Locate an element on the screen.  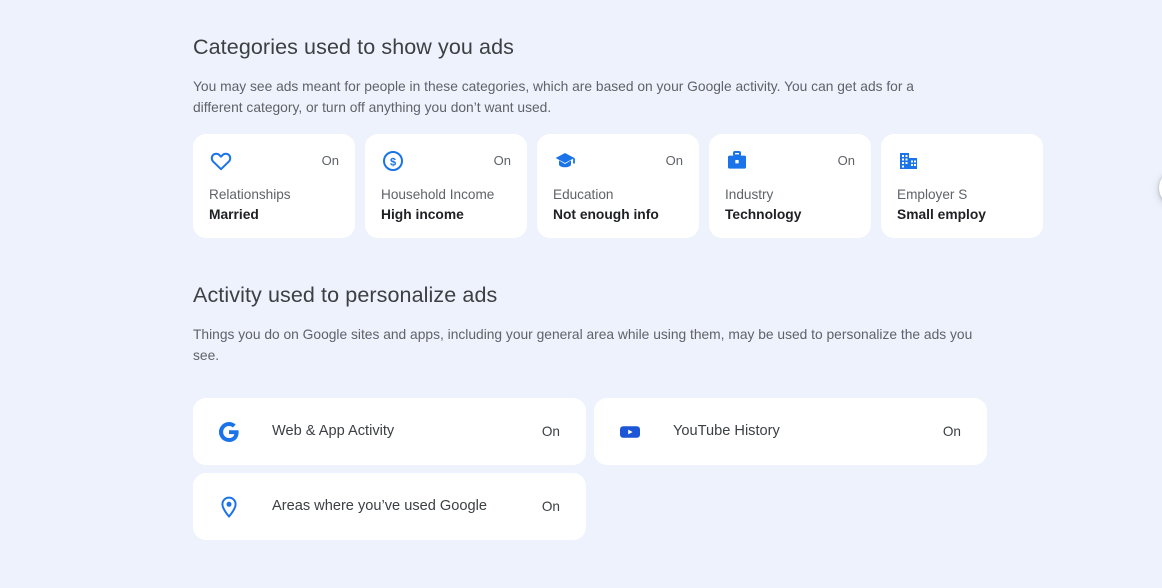
activity-row: Web & App Activity On YouTube History On is located at coordinates (590, 431).